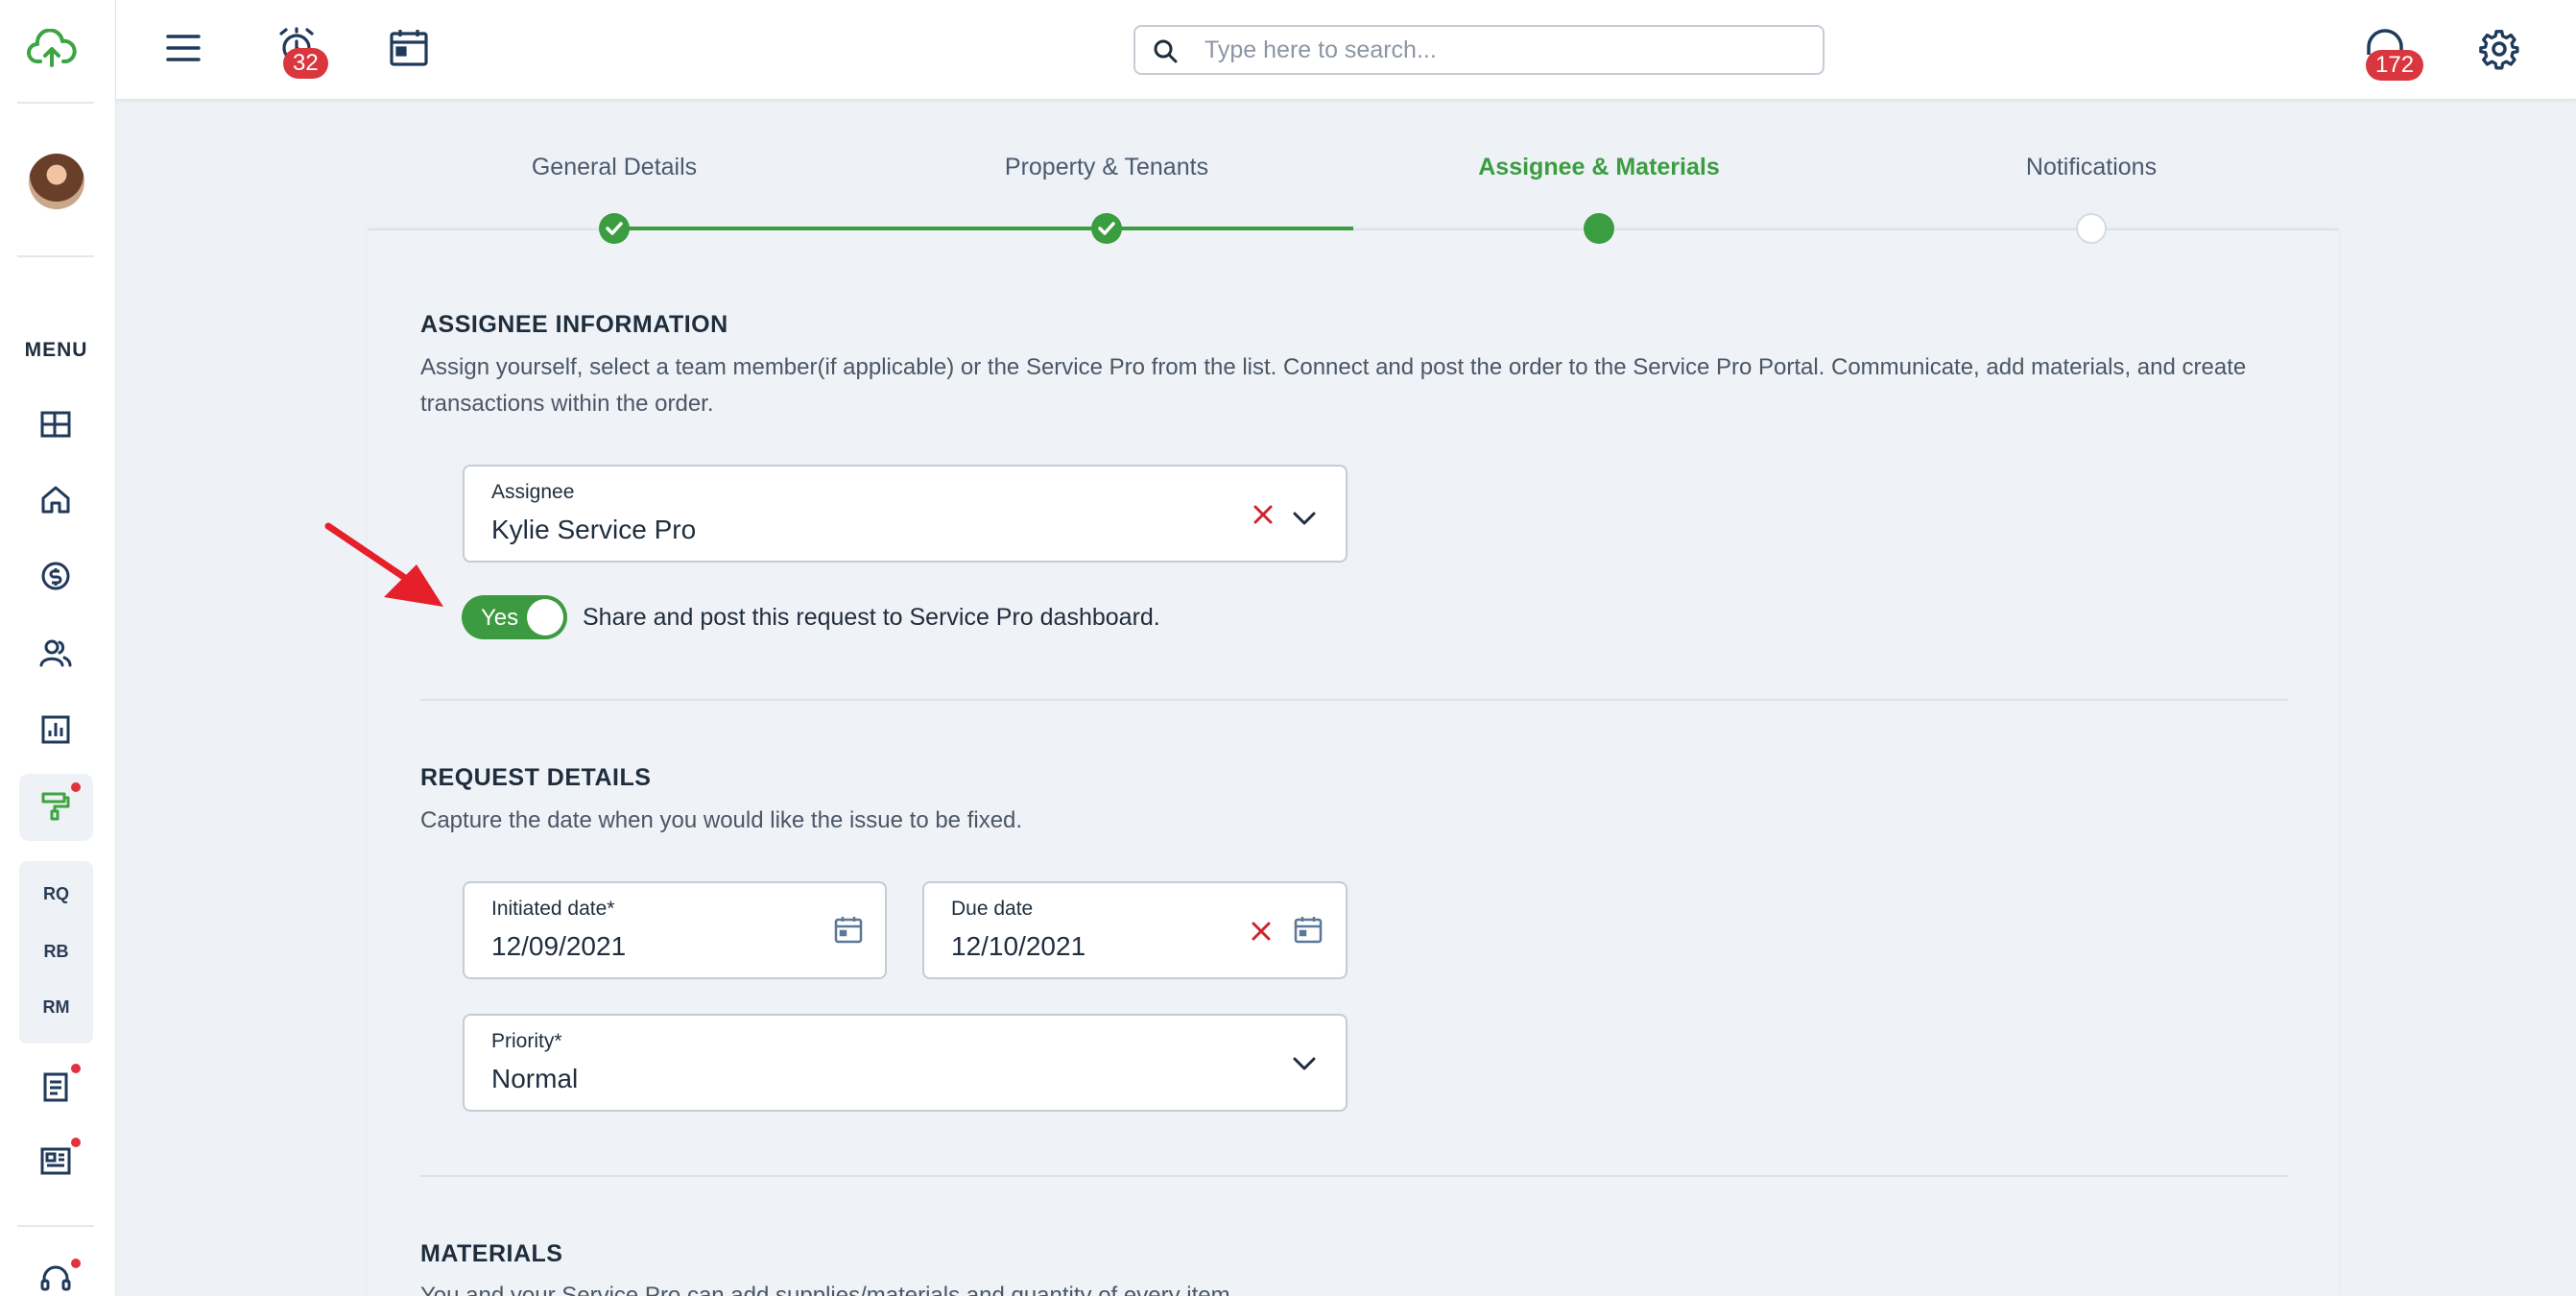 Image resolution: width=2576 pixels, height=1296 pixels. What do you see at coordinates (56, 729) in the screenshot?
I see `reports-icon` at bounding box center [56, 729].